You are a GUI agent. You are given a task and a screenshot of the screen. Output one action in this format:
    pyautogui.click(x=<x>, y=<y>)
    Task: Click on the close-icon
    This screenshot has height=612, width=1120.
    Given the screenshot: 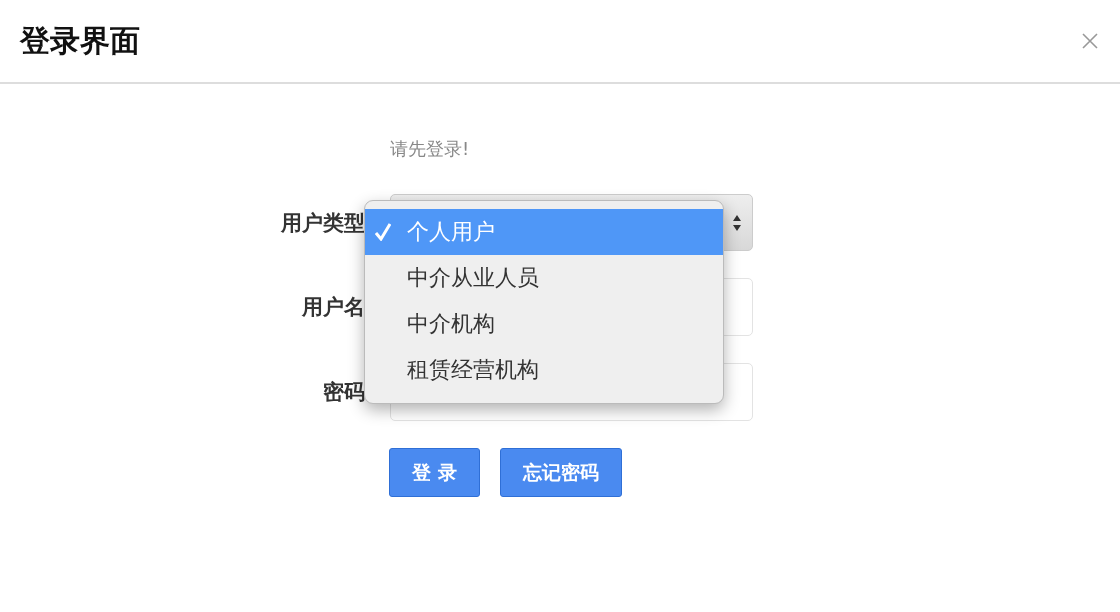 What is the action you would take?
    pyautogui.click(x=1090, y=41)
    